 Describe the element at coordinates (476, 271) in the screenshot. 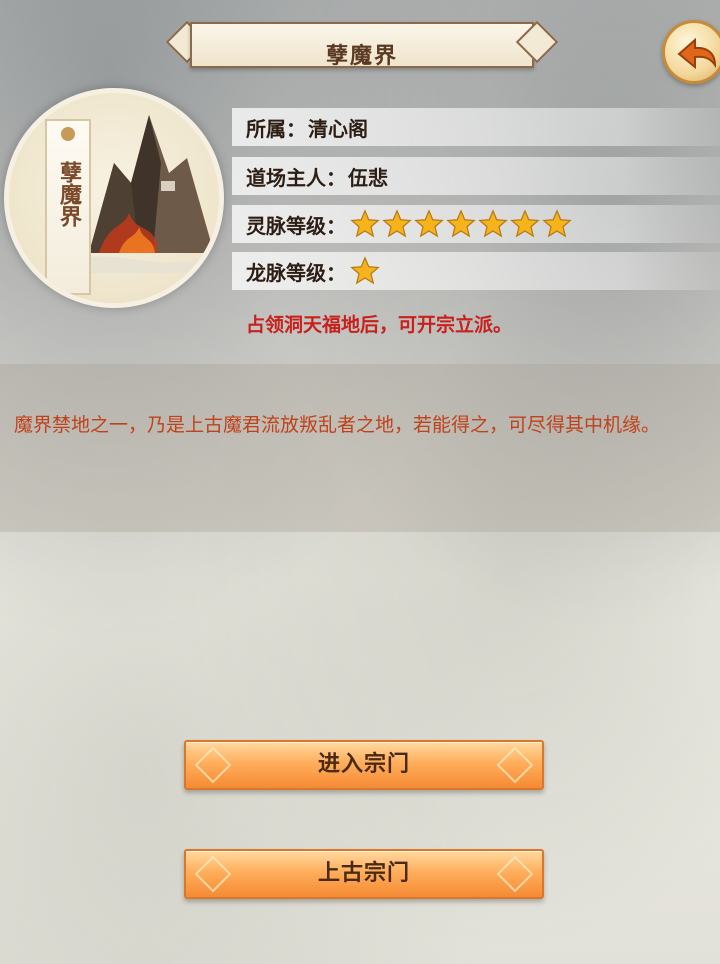

I see `dragon-vein-row: 龙脉等级：` at that location.